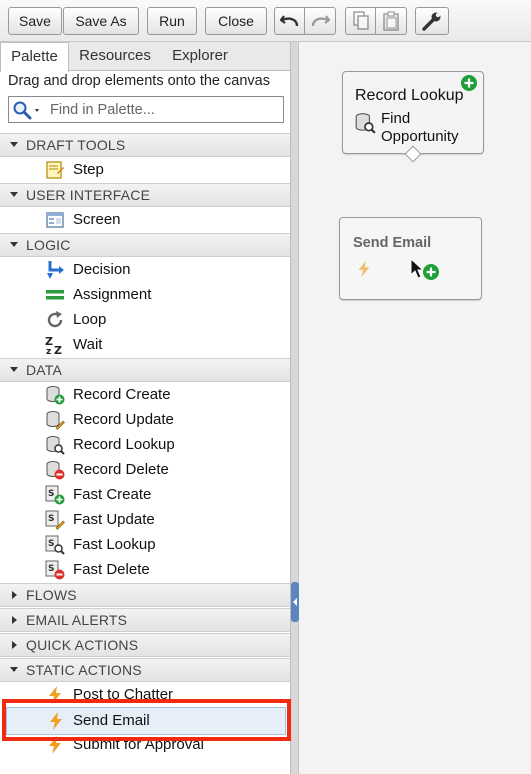 The image size is (531, 774). What do you see at coordinates (34, 57) in the screenshot?
I see `tab-palette: Palette` at bounding box center [34, 57].